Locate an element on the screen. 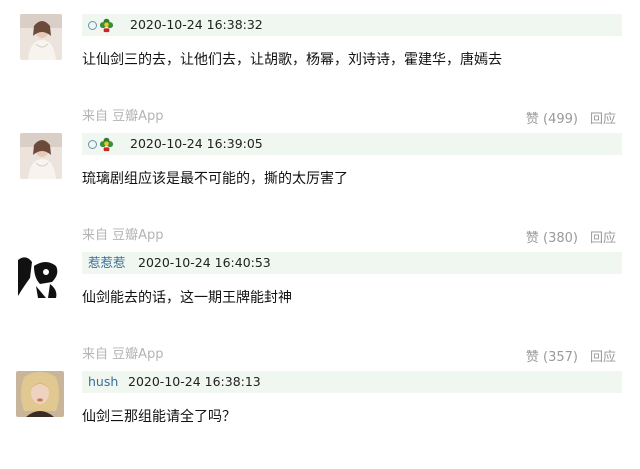 This screenshot has height=469, width=640. comment-text: 让仙剑三的去，让他们去，让胡歌，杨幂，刘诗诗，霍建华，唐嫣去 is located at coordinates (292, 60).